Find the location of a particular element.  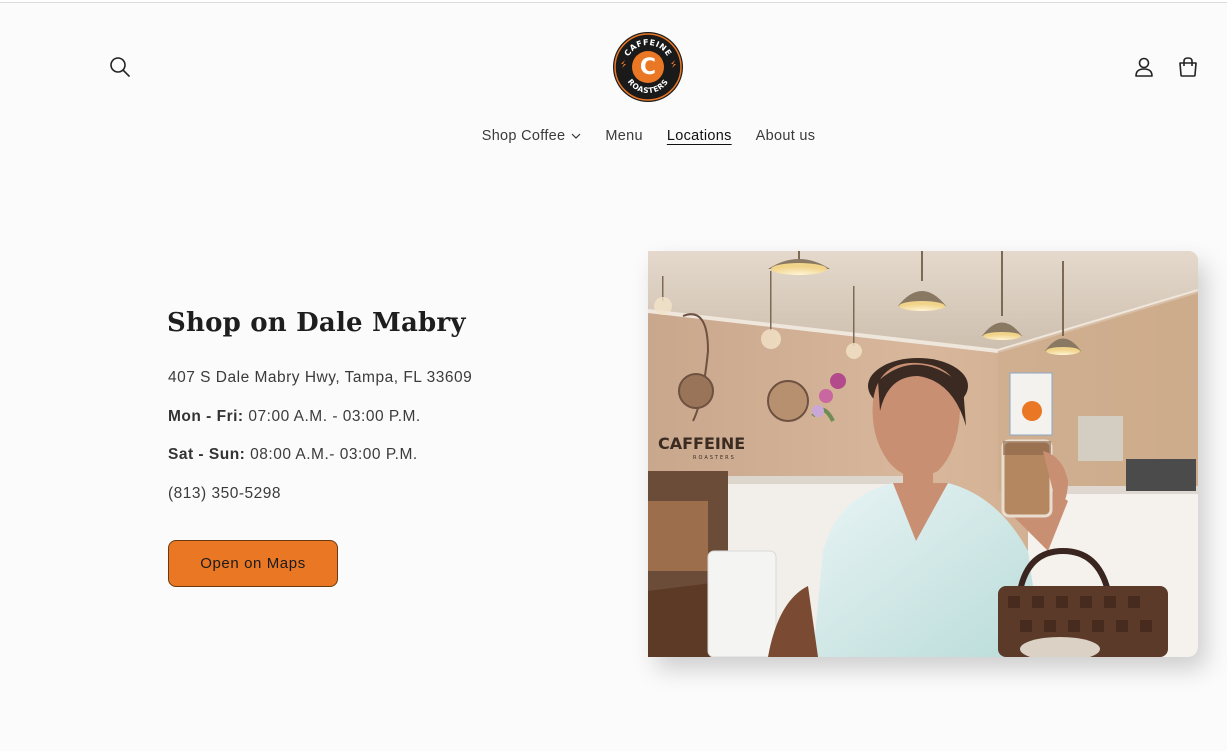

account-button is located at coordinates (1144, 67).